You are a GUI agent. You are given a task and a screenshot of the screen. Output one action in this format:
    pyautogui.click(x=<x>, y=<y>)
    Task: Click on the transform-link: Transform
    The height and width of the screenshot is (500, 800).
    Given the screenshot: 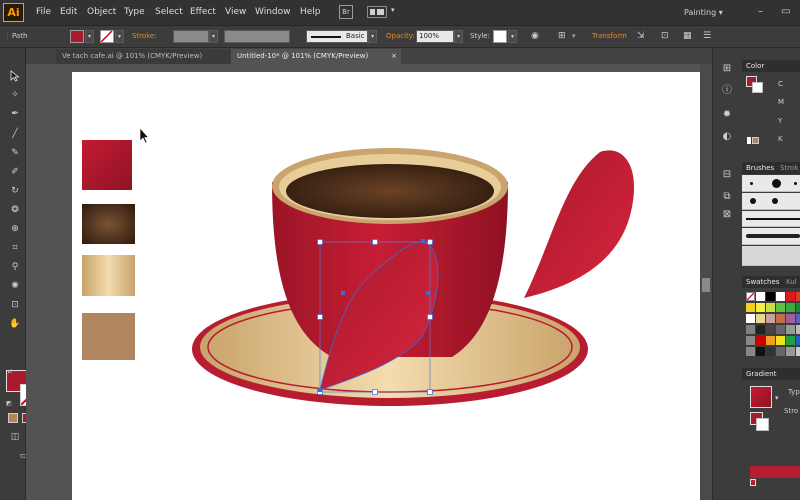 What is the action you would take?
    pyautogui.click(x=609, y=36)
    